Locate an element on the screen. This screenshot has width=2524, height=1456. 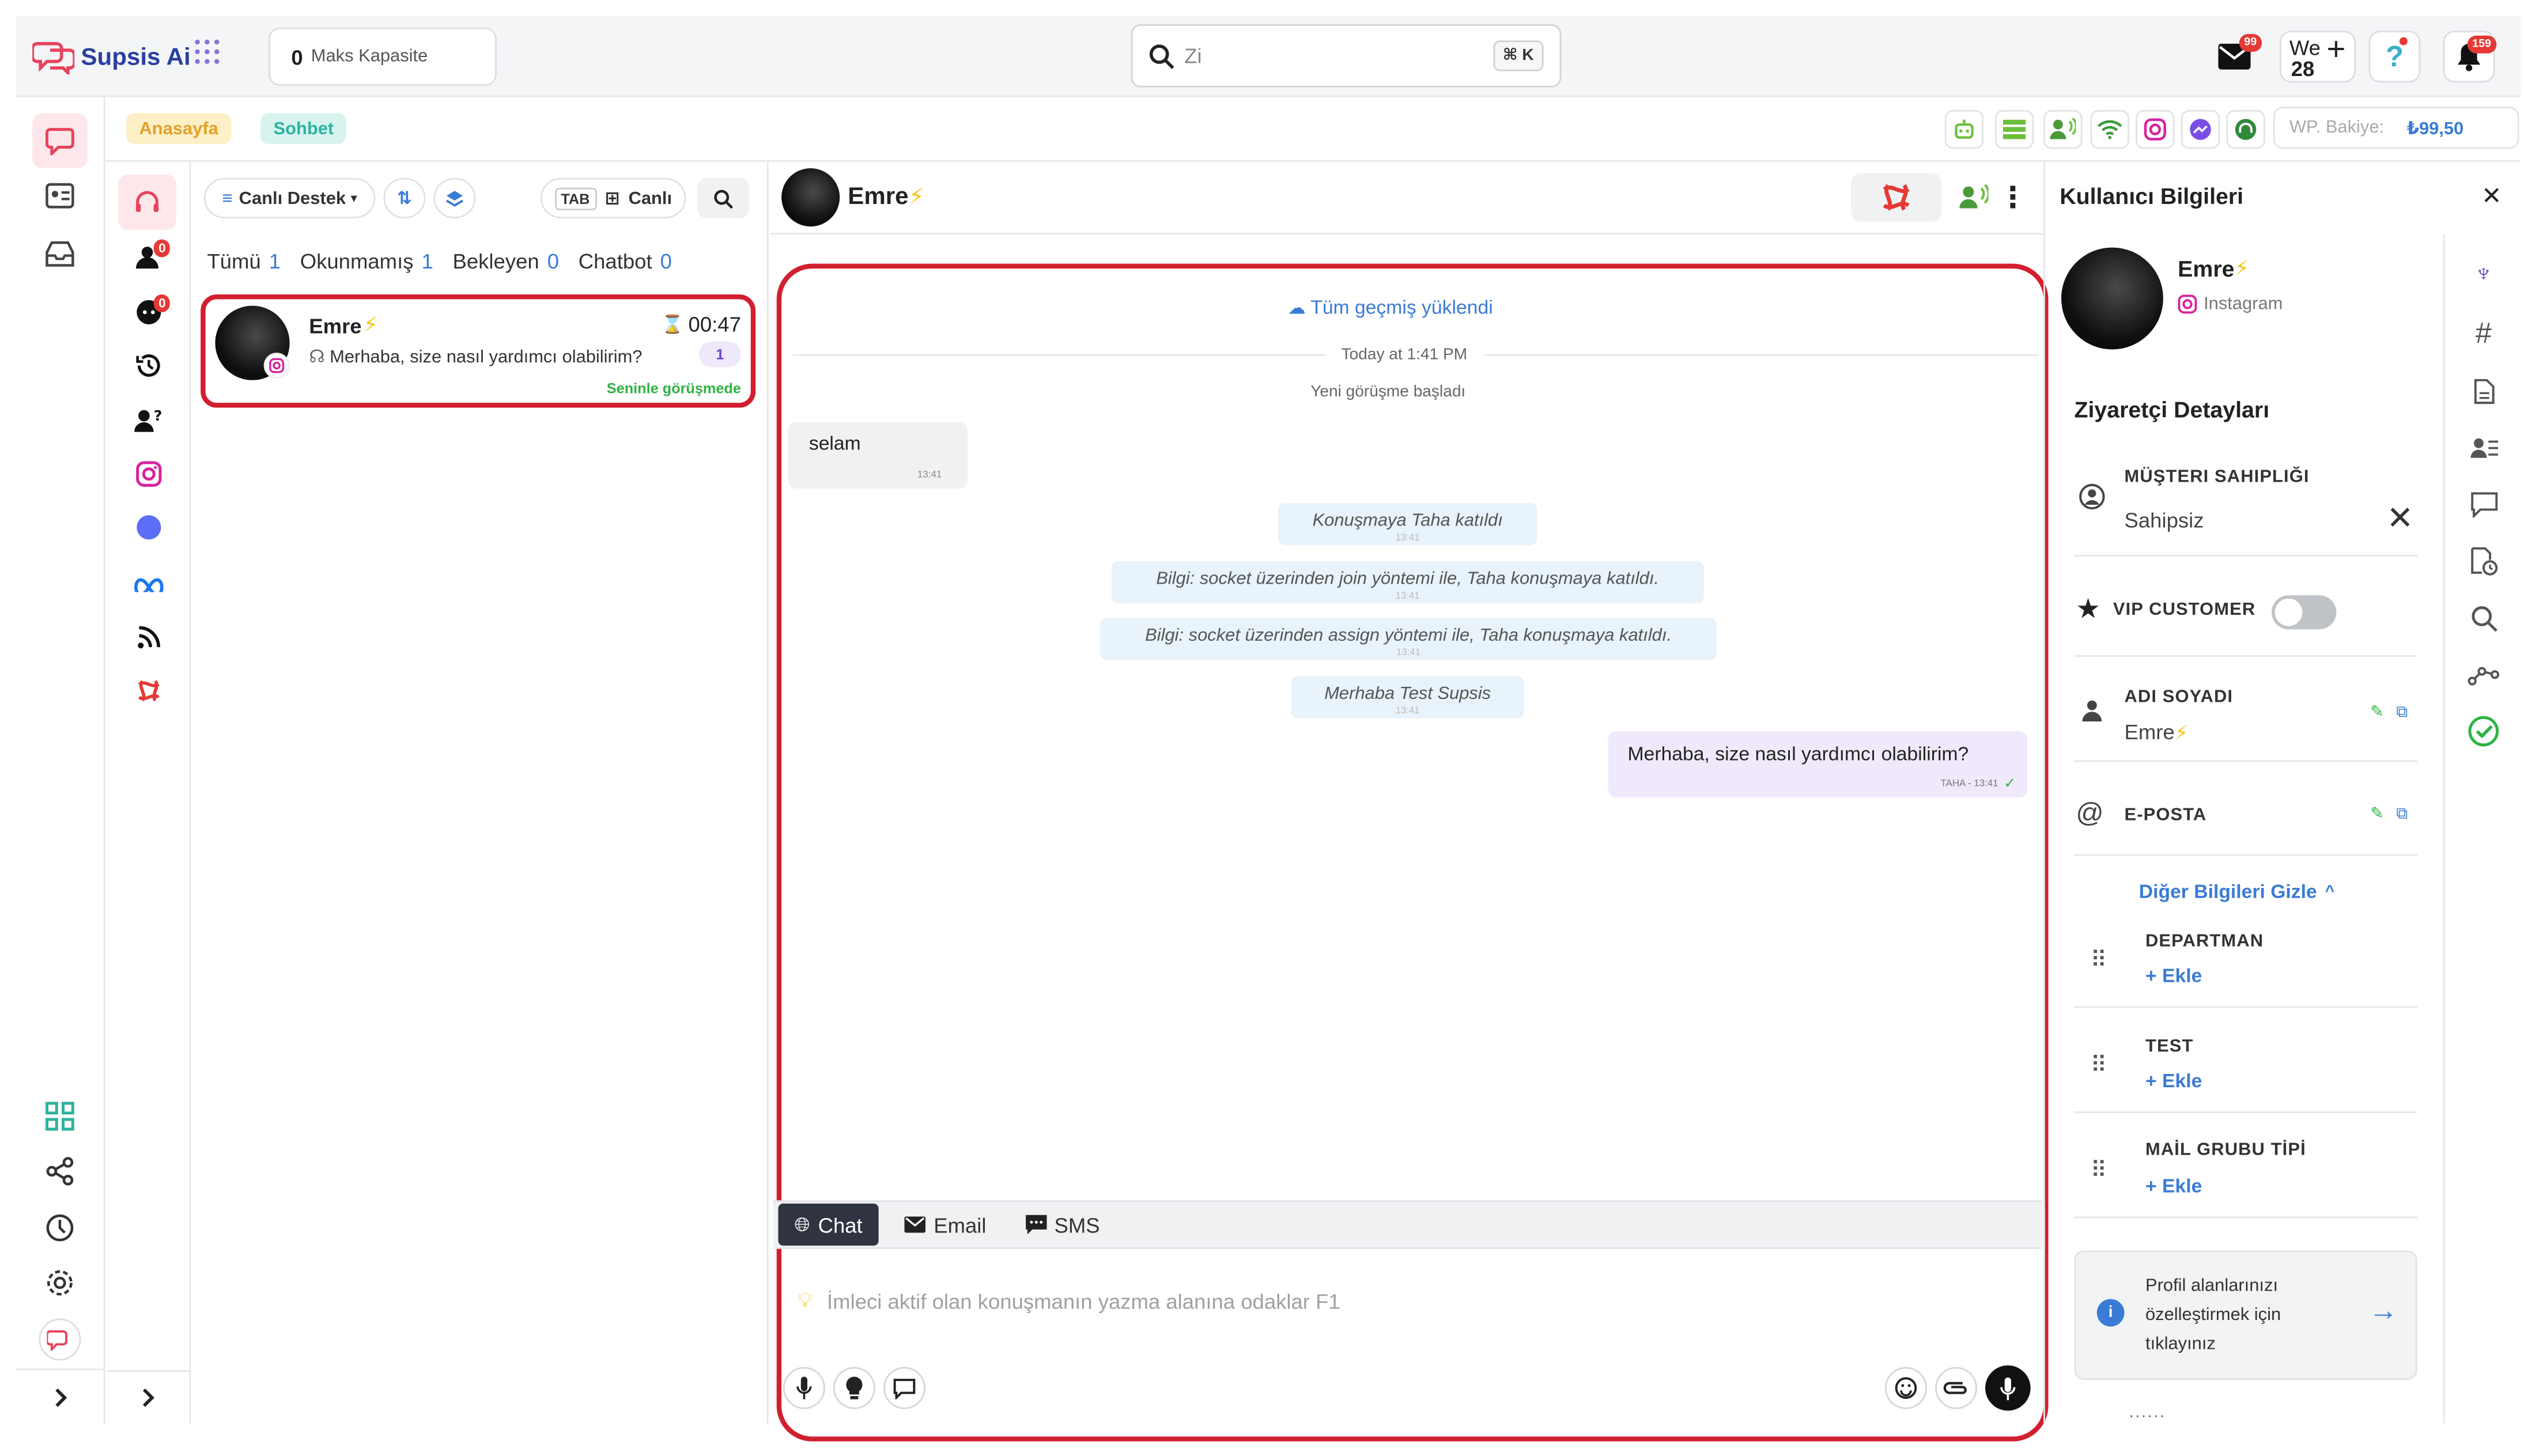
attachment-button is located at coordinates (1956, 1388).